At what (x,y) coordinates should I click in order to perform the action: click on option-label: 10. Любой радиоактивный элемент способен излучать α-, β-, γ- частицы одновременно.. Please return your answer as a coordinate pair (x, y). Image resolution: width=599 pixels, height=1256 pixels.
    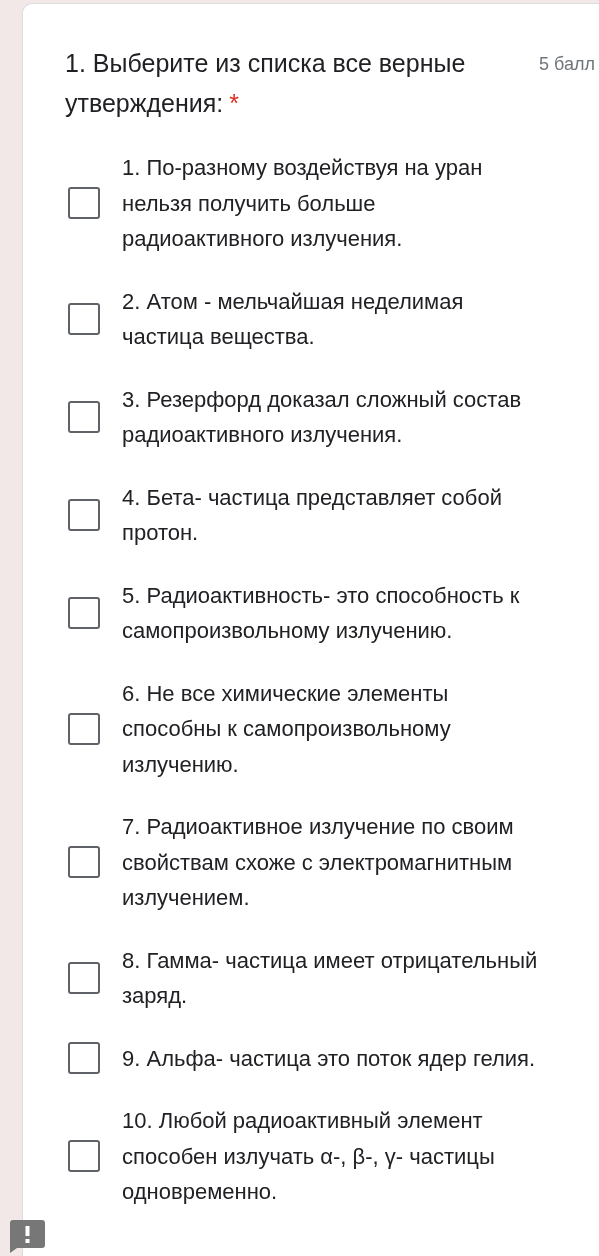
    Looking at the image, I should click on (332, 1156).